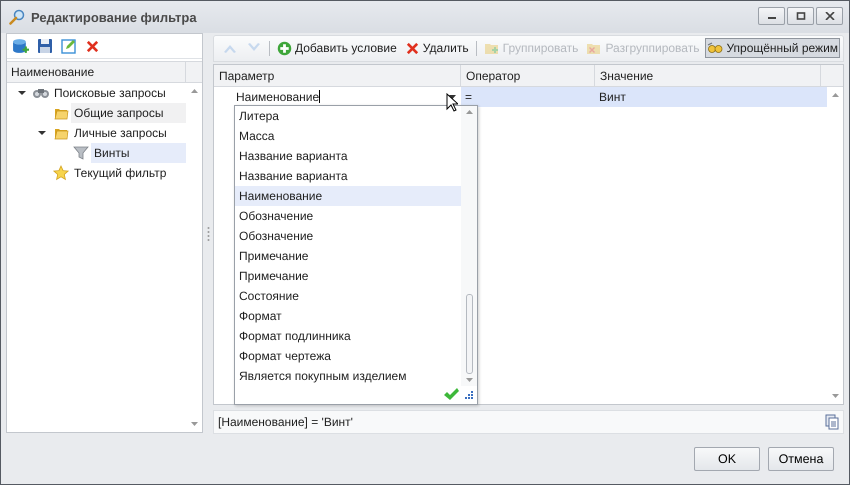 Image resolution: width=850 pixels, height=485 pixels. Describe the element at coordinates (285, 422) in the screenshot. I see `expression-text: [Наименование] = 'Винт'` at that location.